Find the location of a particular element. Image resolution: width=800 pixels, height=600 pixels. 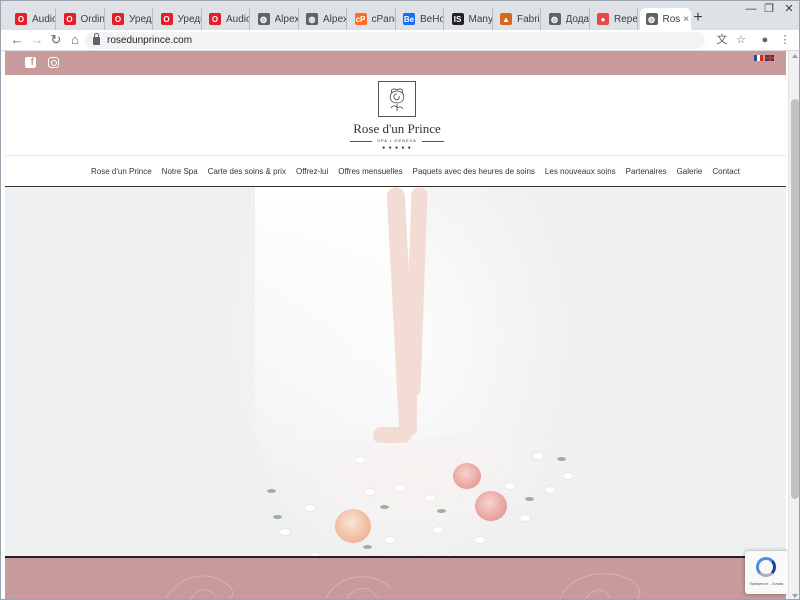

nav-item: Contact is located at coordinates (726, 171).